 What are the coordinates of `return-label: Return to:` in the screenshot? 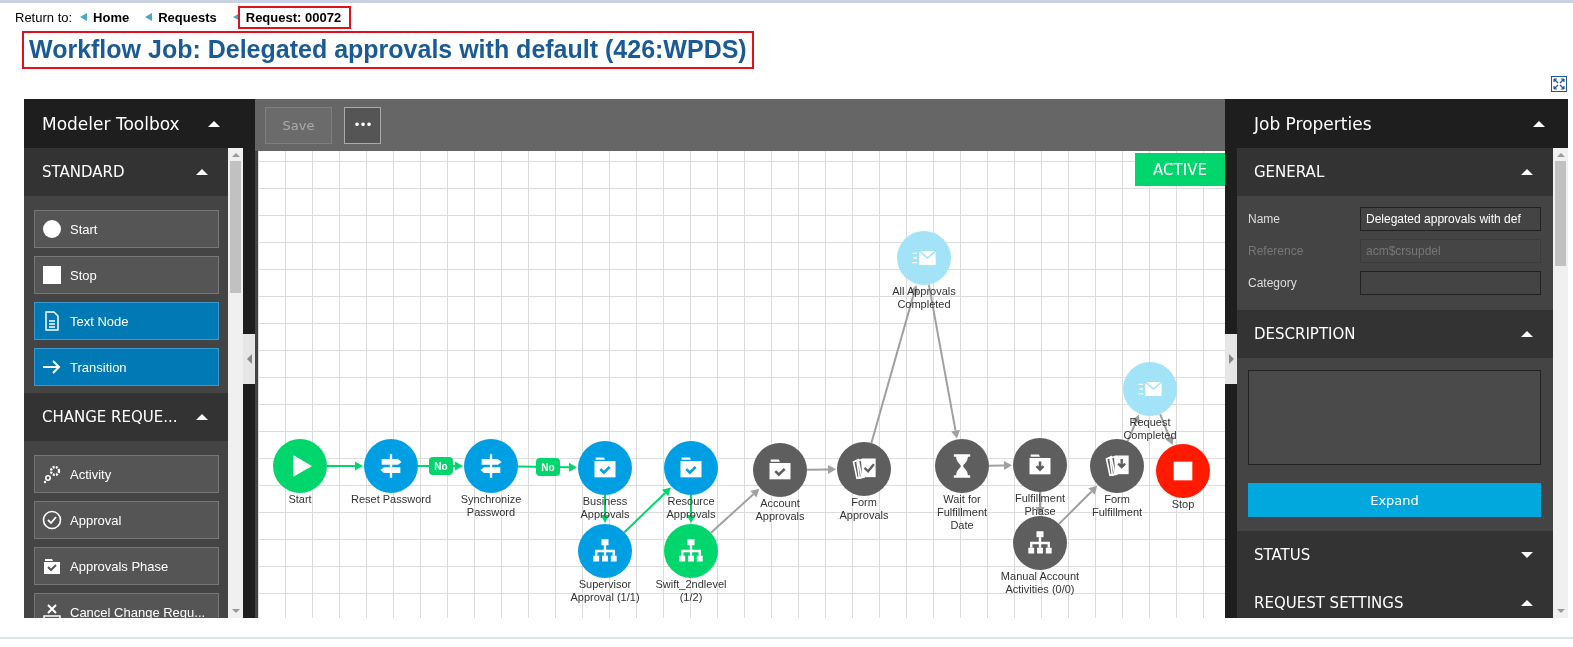 It's located at (44, 17).